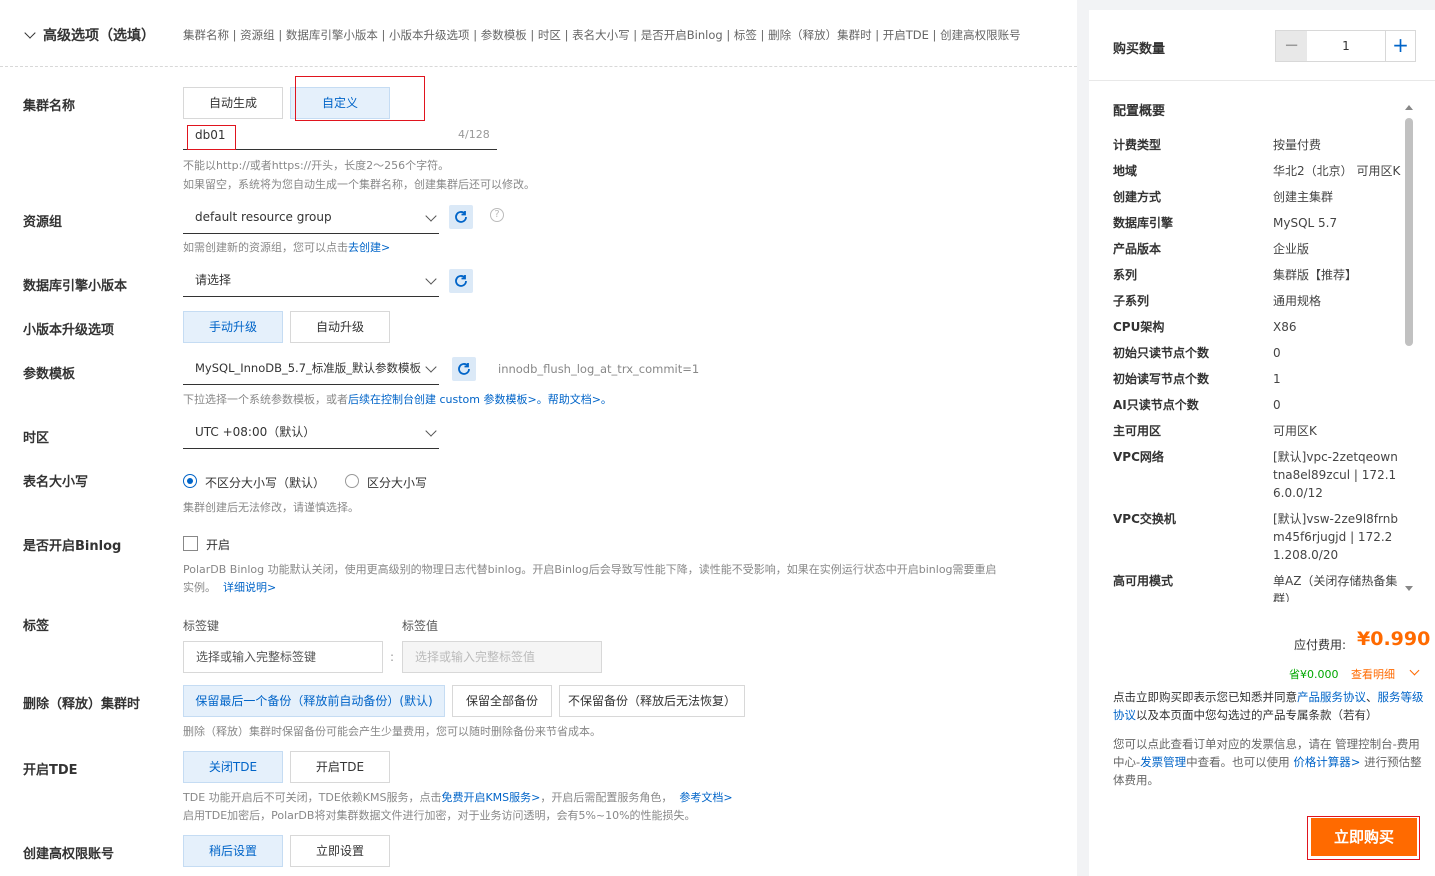  What do you see at coordinates (69, 330) in the screenshot?
I see `minor-upgrade-label: 小版本升级选项` at bounding box center [69, 330].